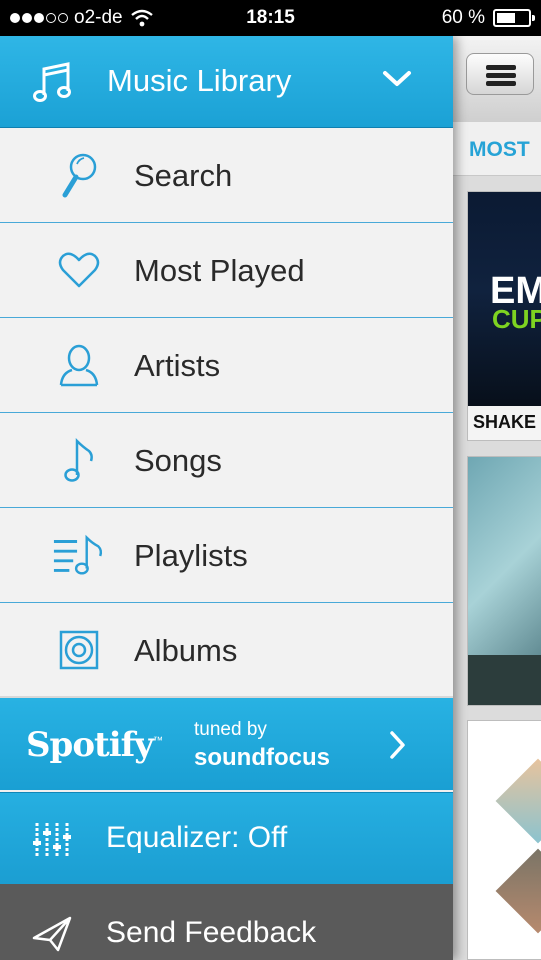 The height and width of the screenshot is (960, 541). Describe the element at coordinates (191, 555) in the screenshot. I see `menu-item-label: Playlists` at that location.